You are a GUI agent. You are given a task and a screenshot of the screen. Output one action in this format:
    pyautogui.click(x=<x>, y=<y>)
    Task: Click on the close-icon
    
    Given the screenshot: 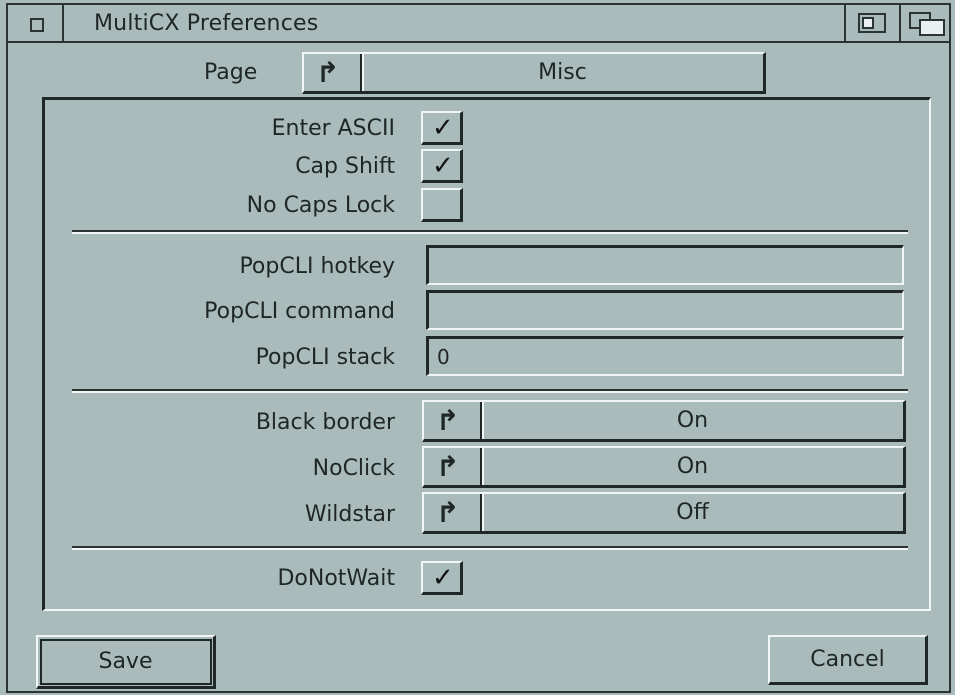 What is the action you would take?
    pyautogui.click(x=37, y=25)
    